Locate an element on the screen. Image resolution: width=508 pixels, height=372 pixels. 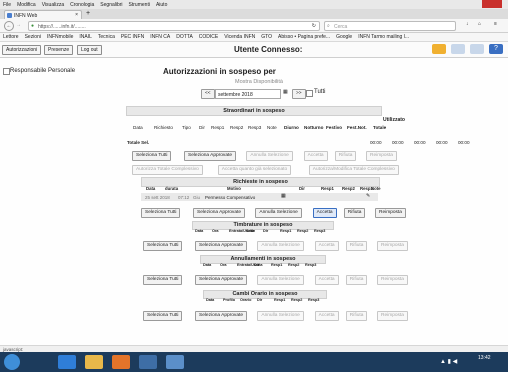
row-dir-icon: ▦ is located at coordinates (283, 196).